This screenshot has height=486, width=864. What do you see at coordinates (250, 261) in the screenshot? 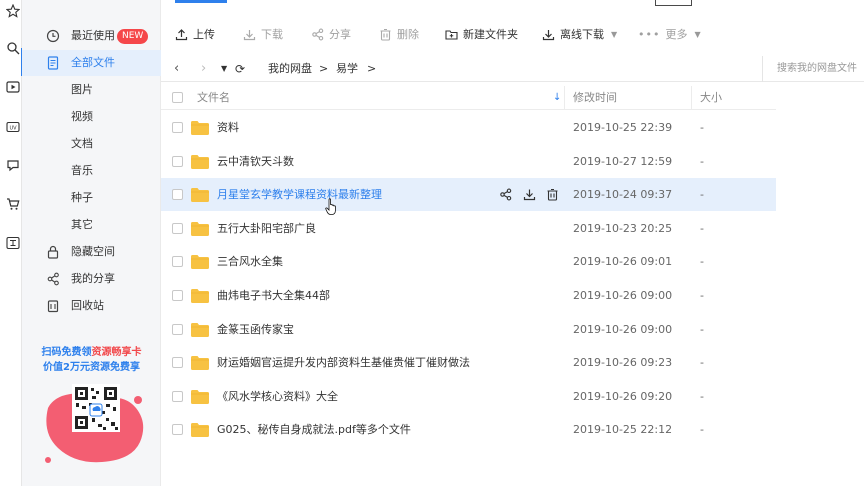
I see `file-name: 三合风水全集` at bounding box center [250, 261].